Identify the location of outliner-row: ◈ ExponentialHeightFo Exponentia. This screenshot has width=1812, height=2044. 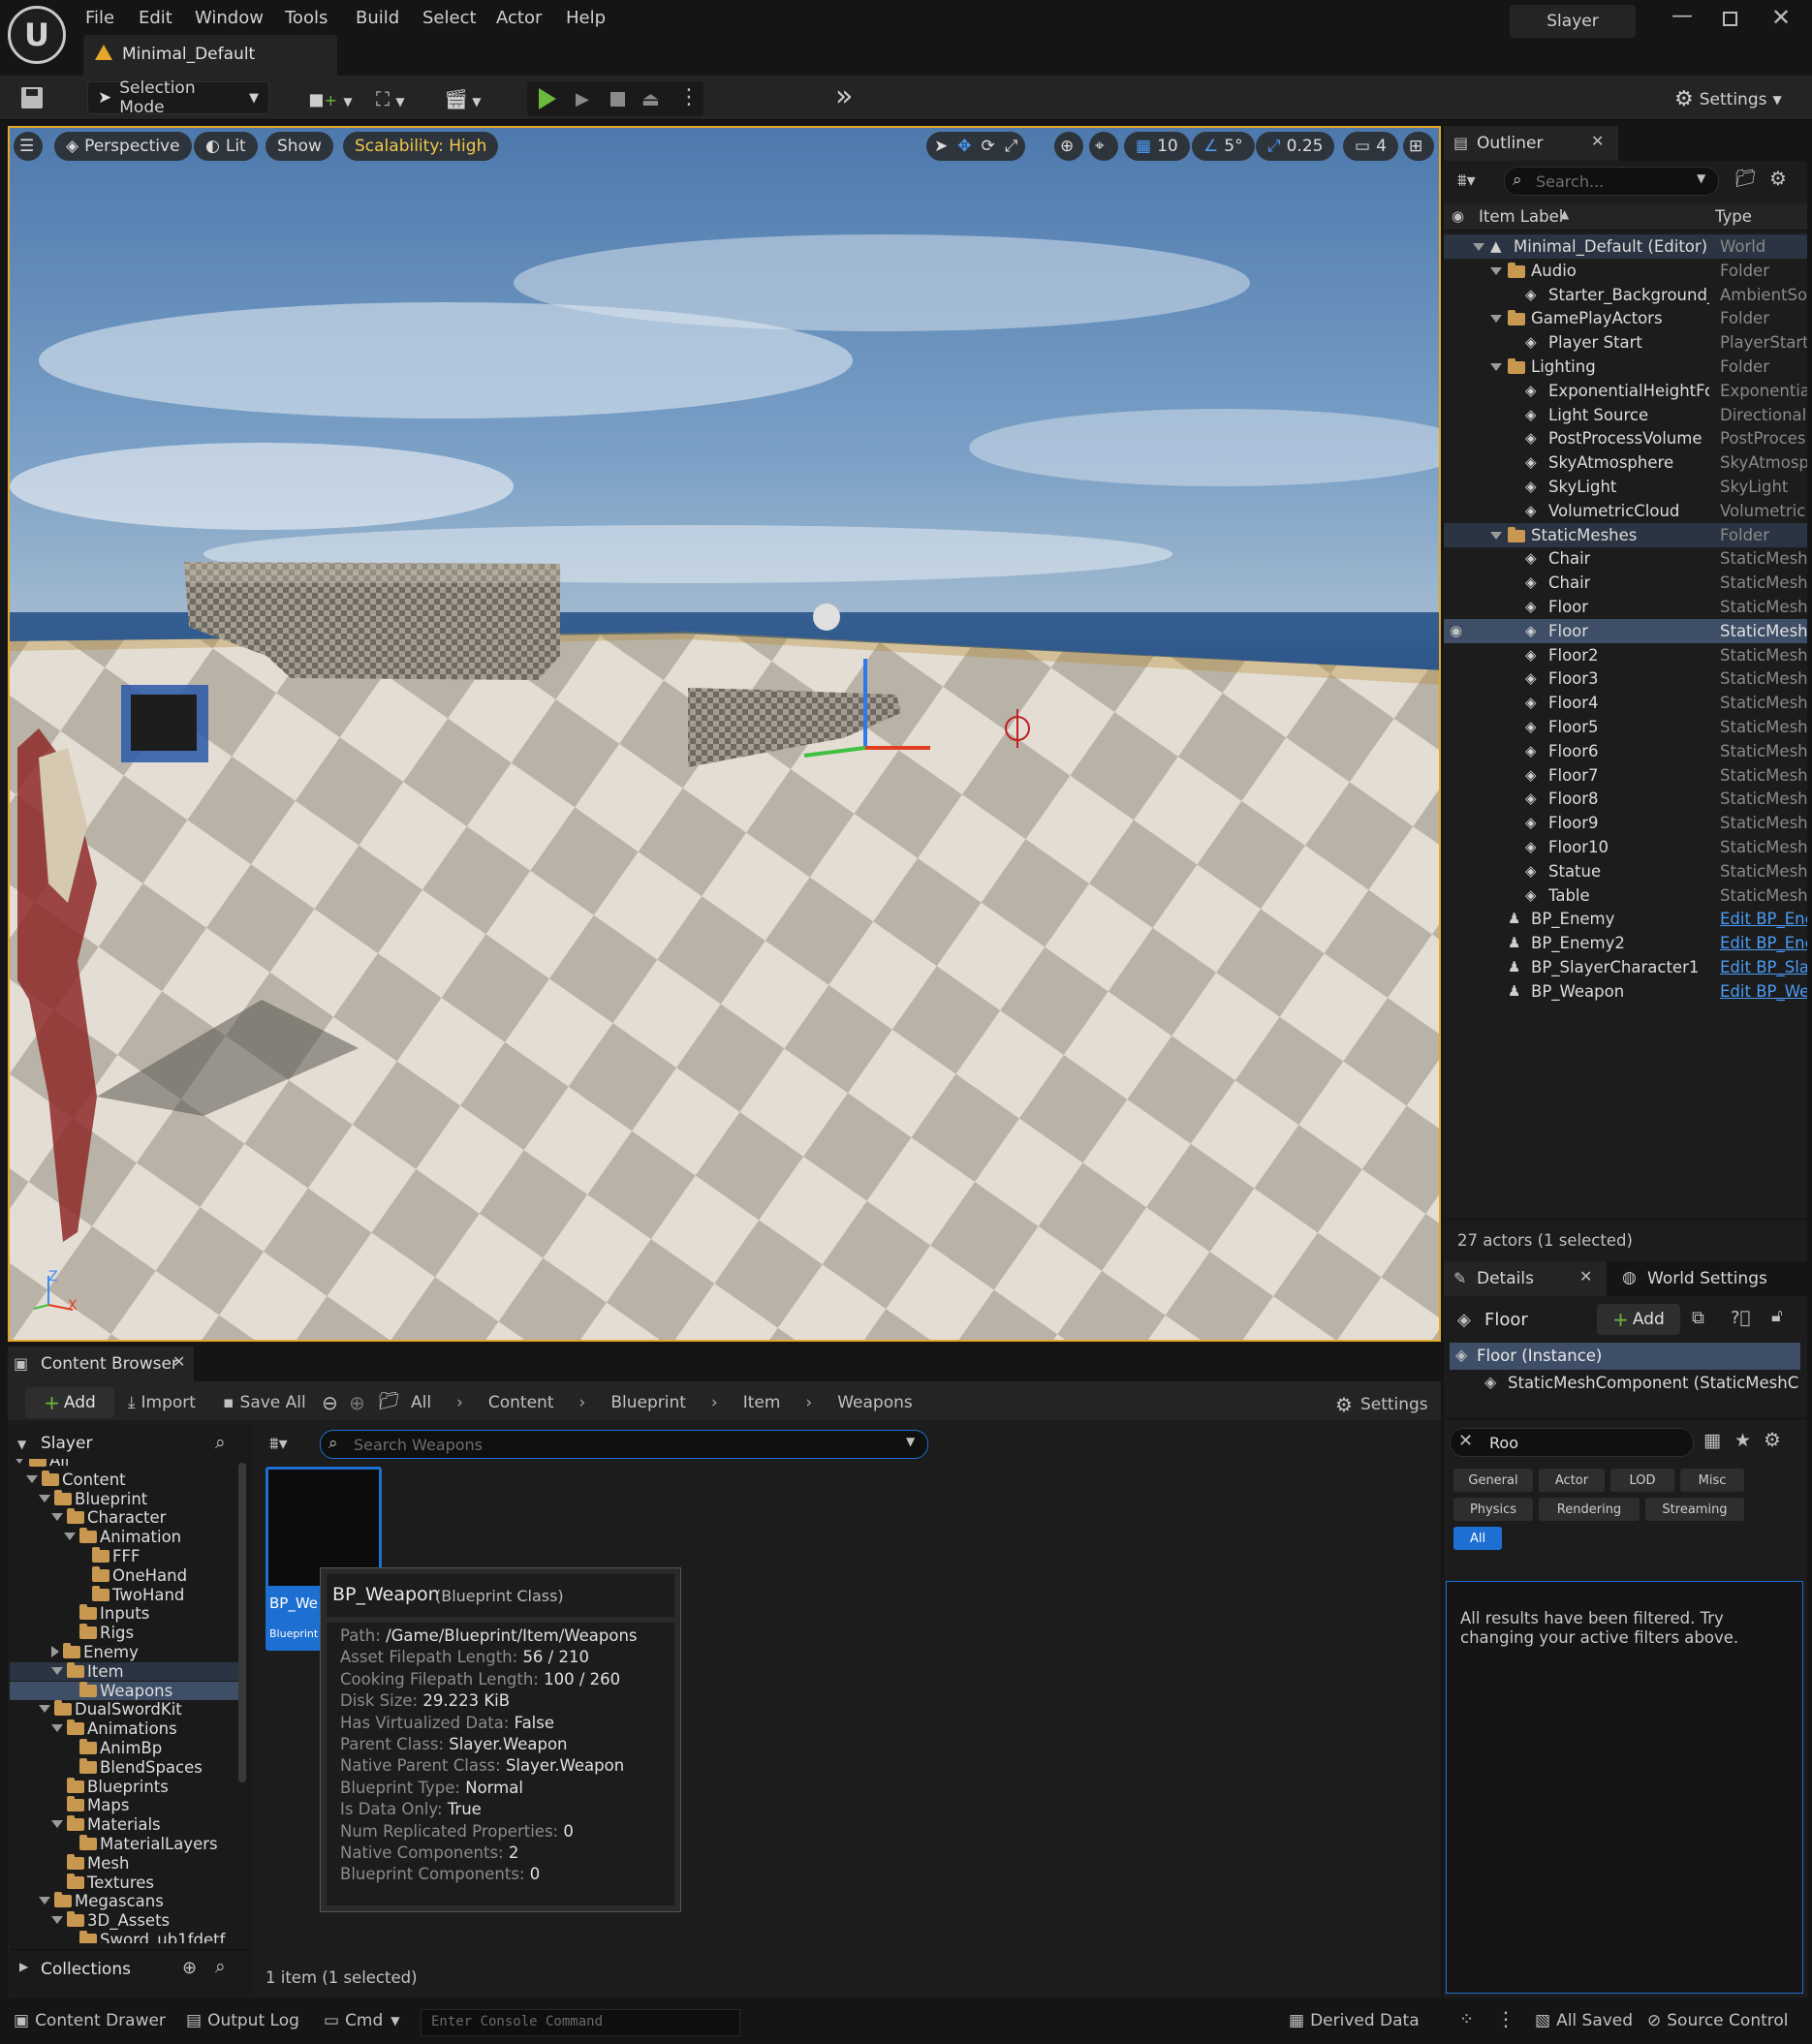
(1626, 391).